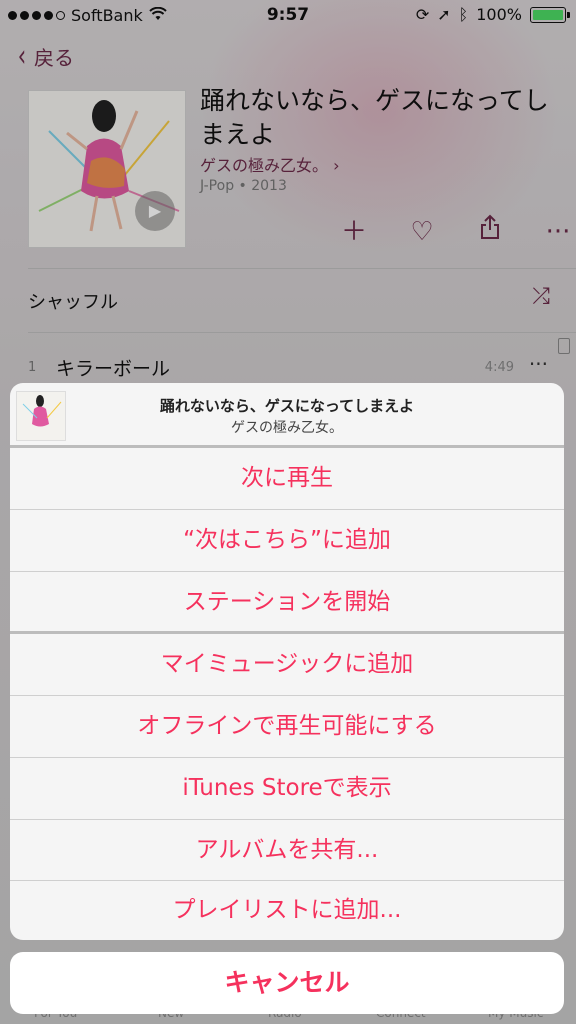 Image resolution: width=576 pixels, height=1024 pixels. Describe the element at coordinates (287, 602) in the screenshot. I see `start-station-button: ステーションを開始` at that location.